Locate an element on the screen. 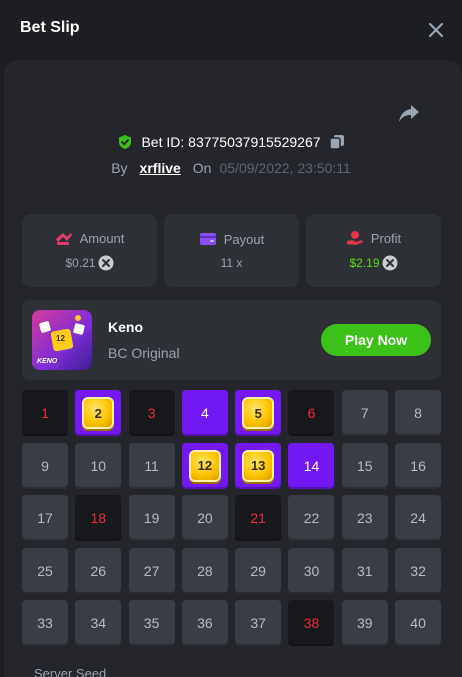  payout-value: 11 x is located at coordinates (231, 263).